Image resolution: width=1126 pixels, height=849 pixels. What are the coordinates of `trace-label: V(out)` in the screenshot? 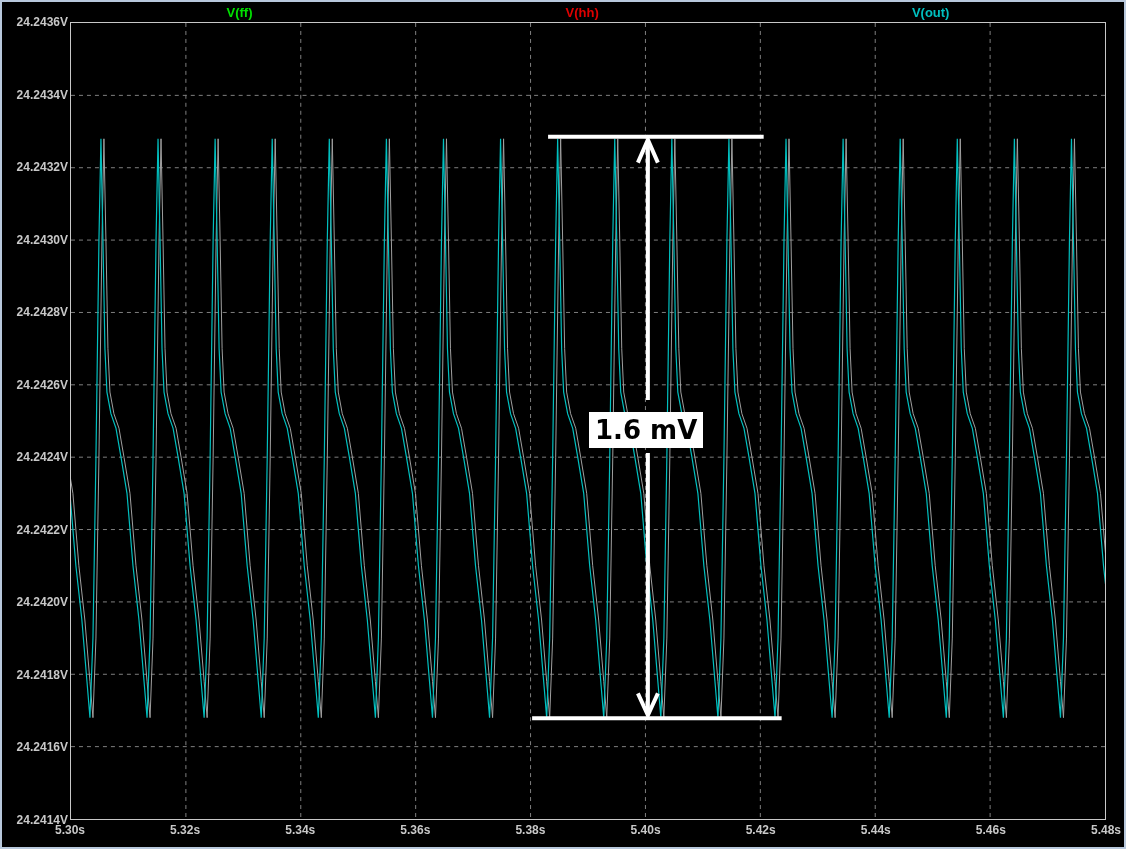 It's located at (930, 12).